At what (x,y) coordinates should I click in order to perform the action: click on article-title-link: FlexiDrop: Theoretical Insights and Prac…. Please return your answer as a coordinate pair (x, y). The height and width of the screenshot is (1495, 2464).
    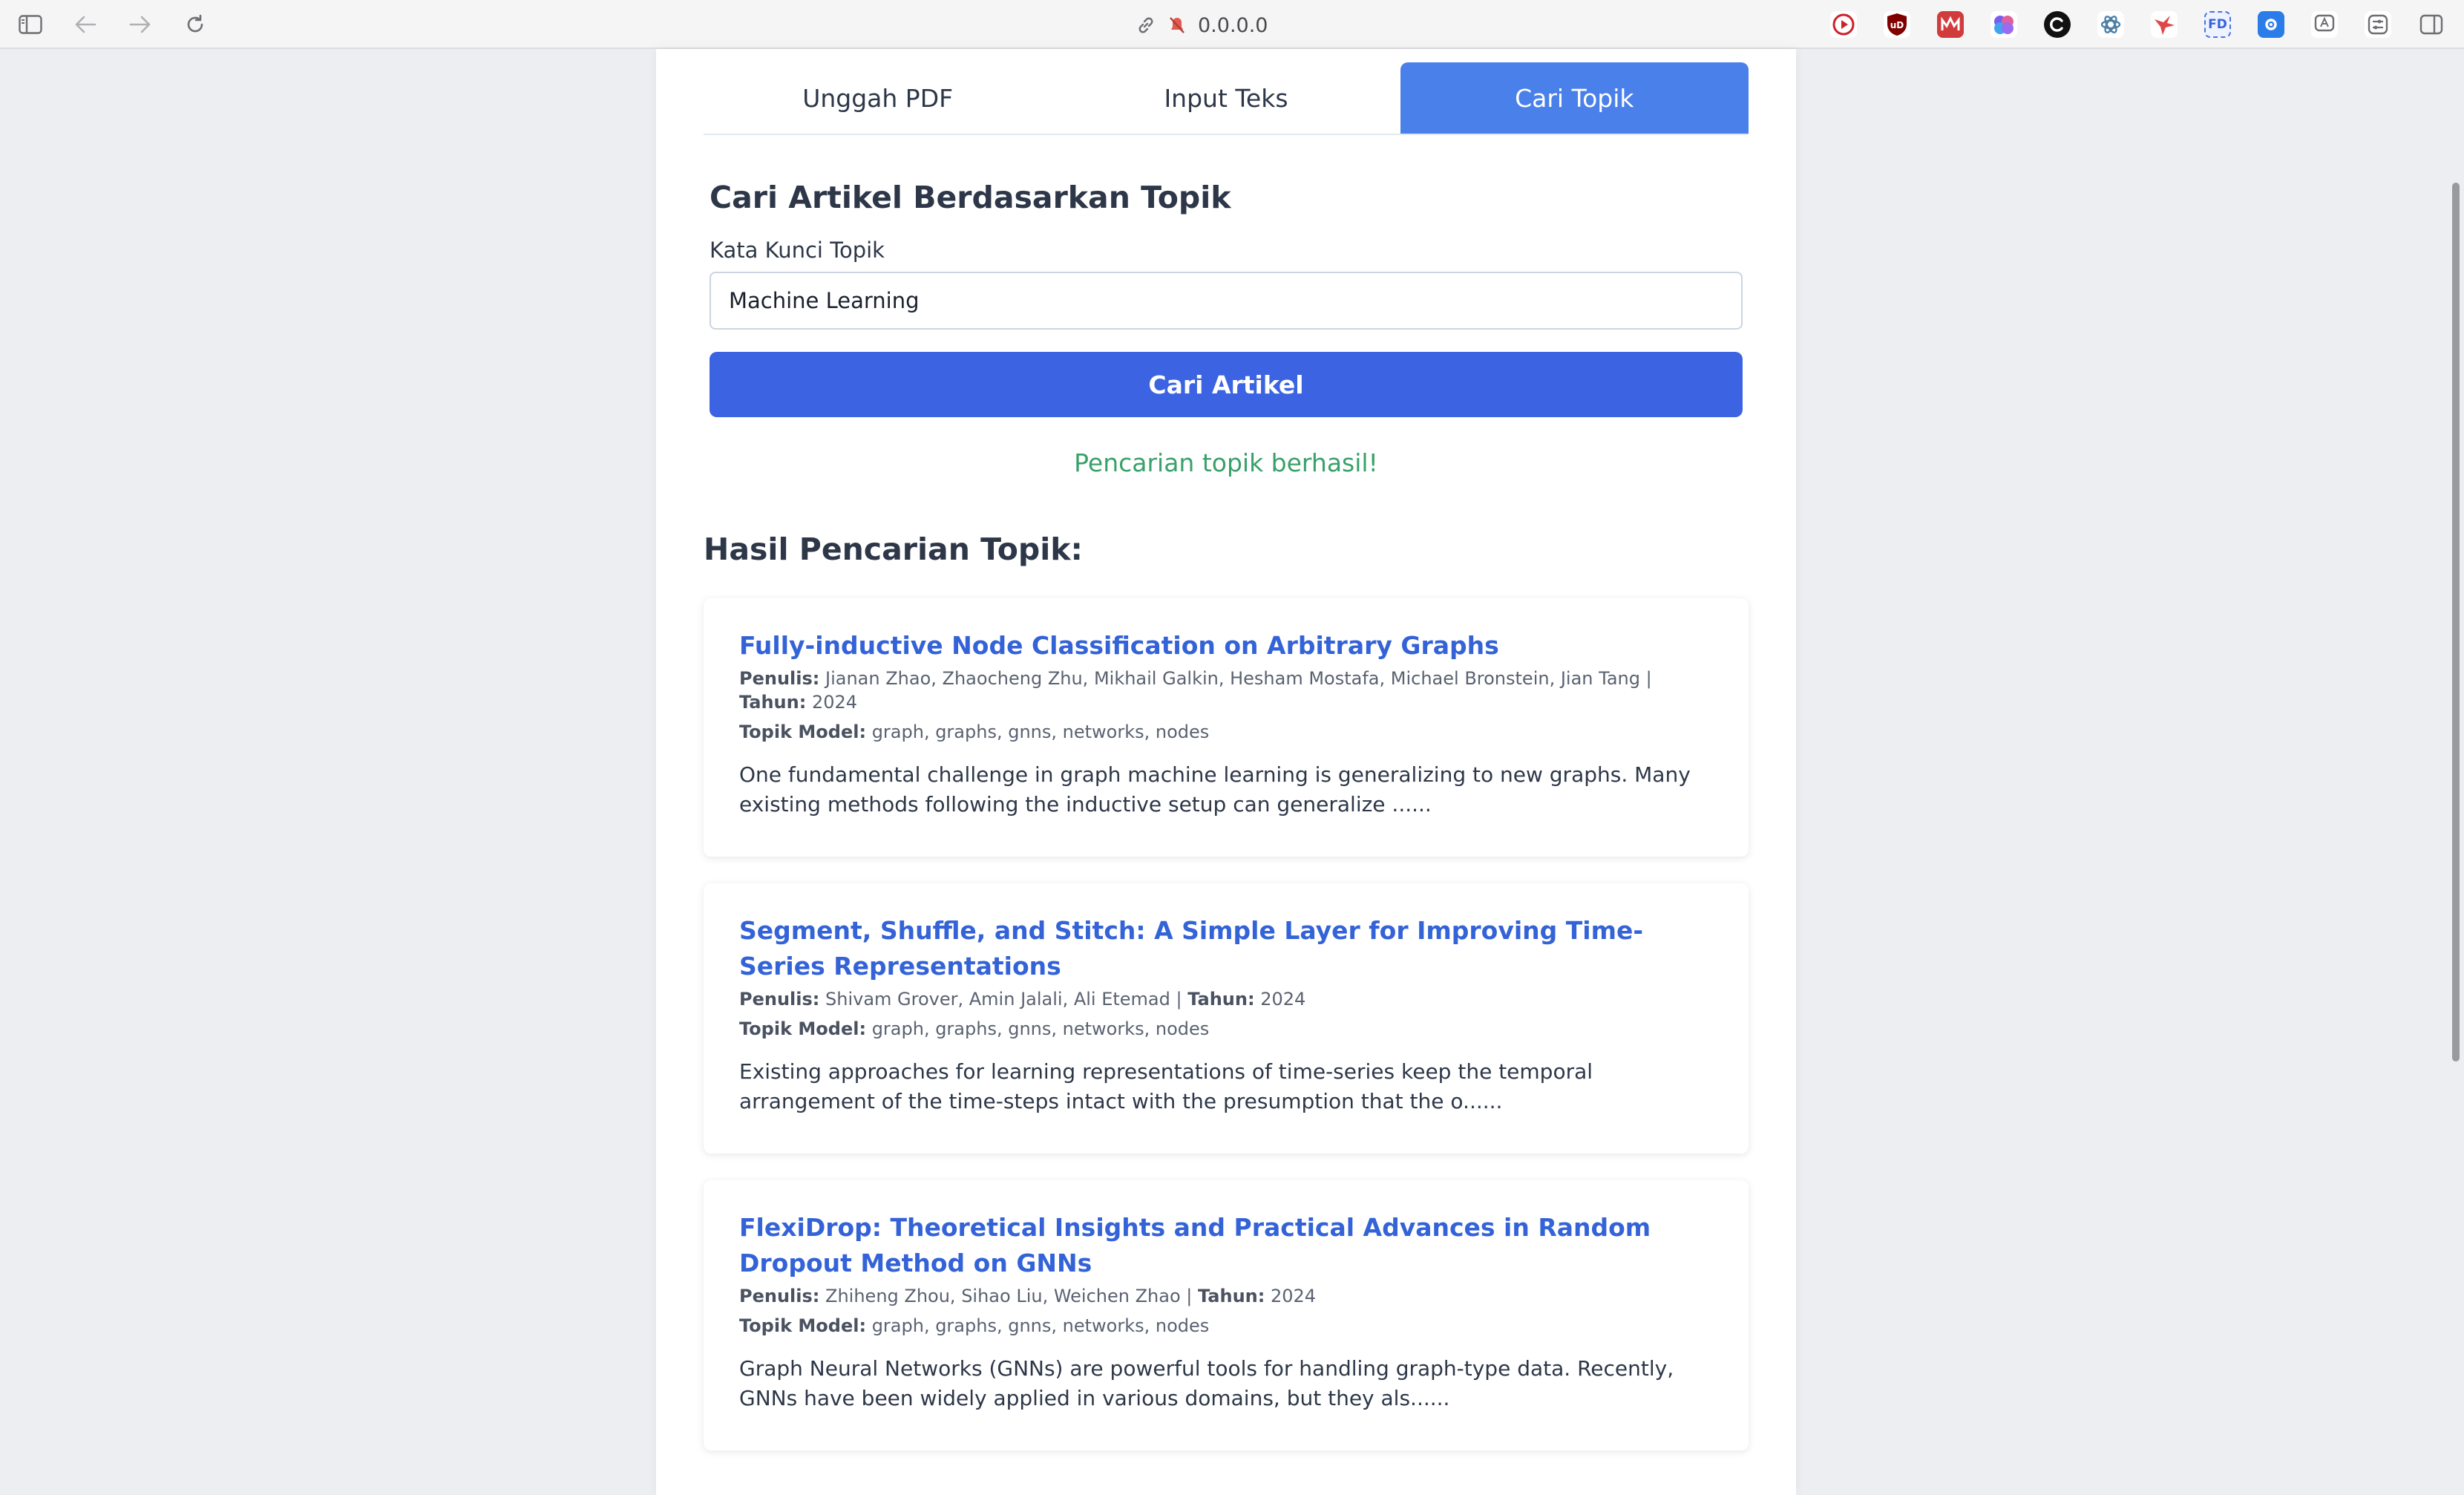
    Looking at the image, I should click on (1226, 1245).